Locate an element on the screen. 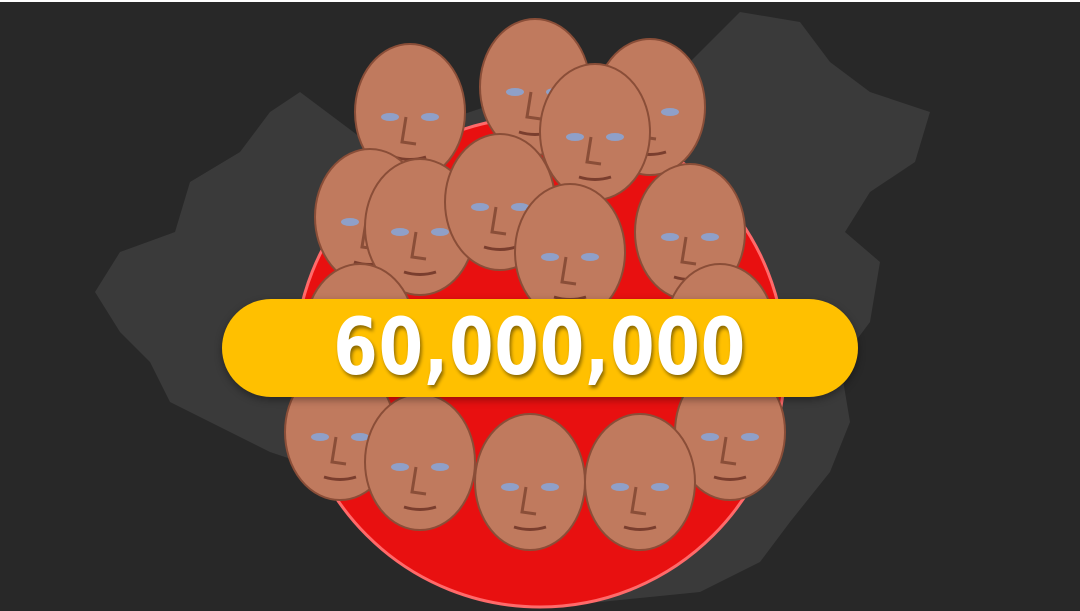 This screenshot has width=1080, height=611. population-banner: 60,000,000 is located at coordinates (540, 348).